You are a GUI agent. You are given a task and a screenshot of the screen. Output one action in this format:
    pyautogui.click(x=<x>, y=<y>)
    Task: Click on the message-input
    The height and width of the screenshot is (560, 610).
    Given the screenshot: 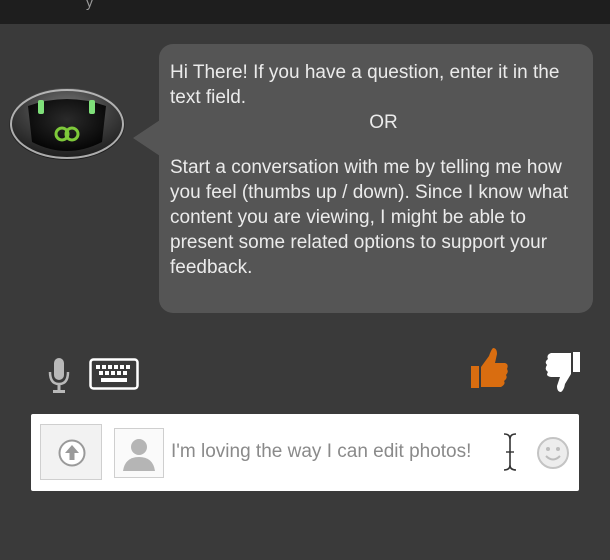 What is the action you would take?
    pyautogui.click(x=341, y=452)
    